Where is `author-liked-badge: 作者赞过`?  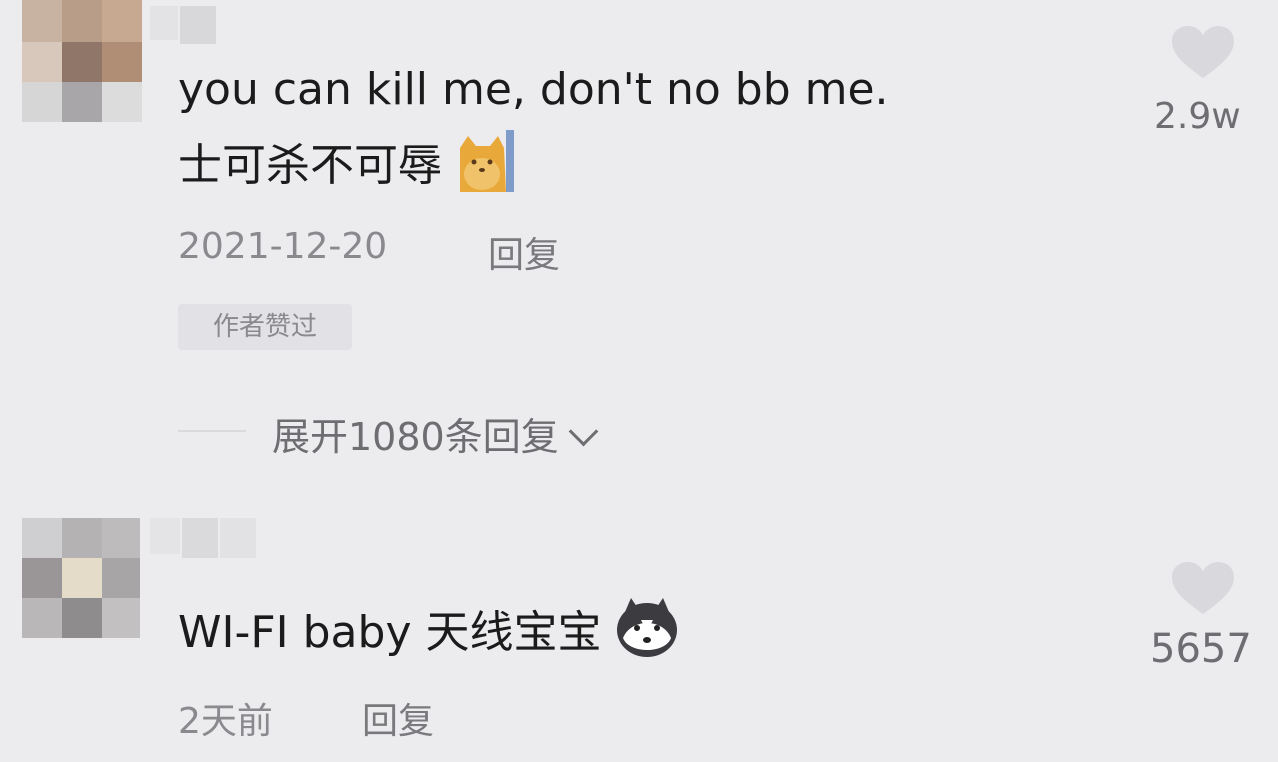
author-liked-badge: 作者赞过 is located at coordinates (265, 327).